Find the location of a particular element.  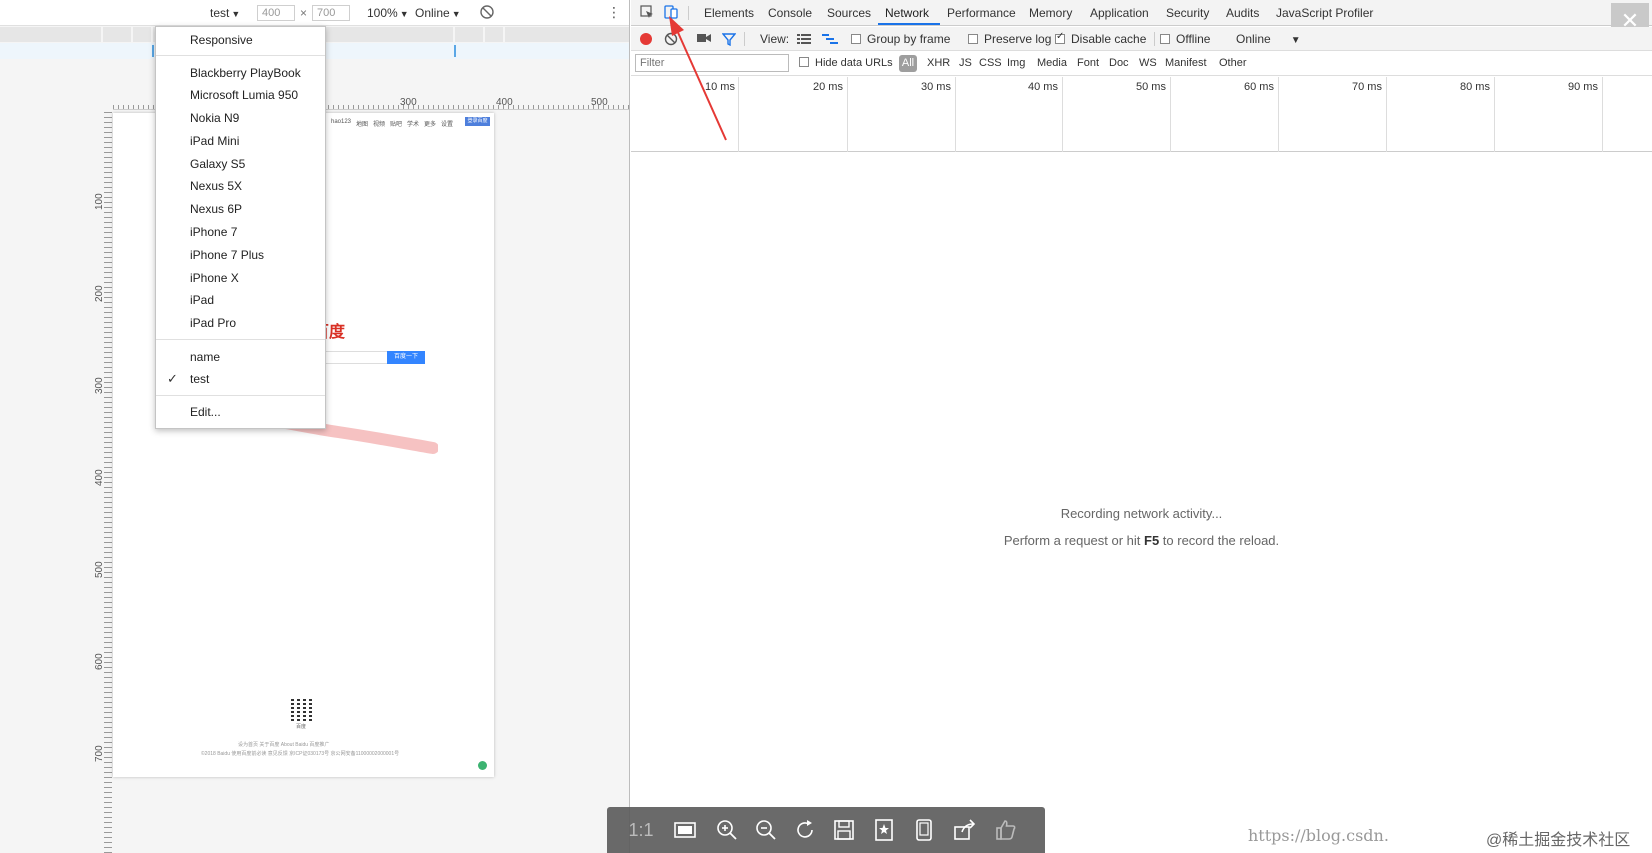

zoom-in-icon is located at coordinates (727, 830).